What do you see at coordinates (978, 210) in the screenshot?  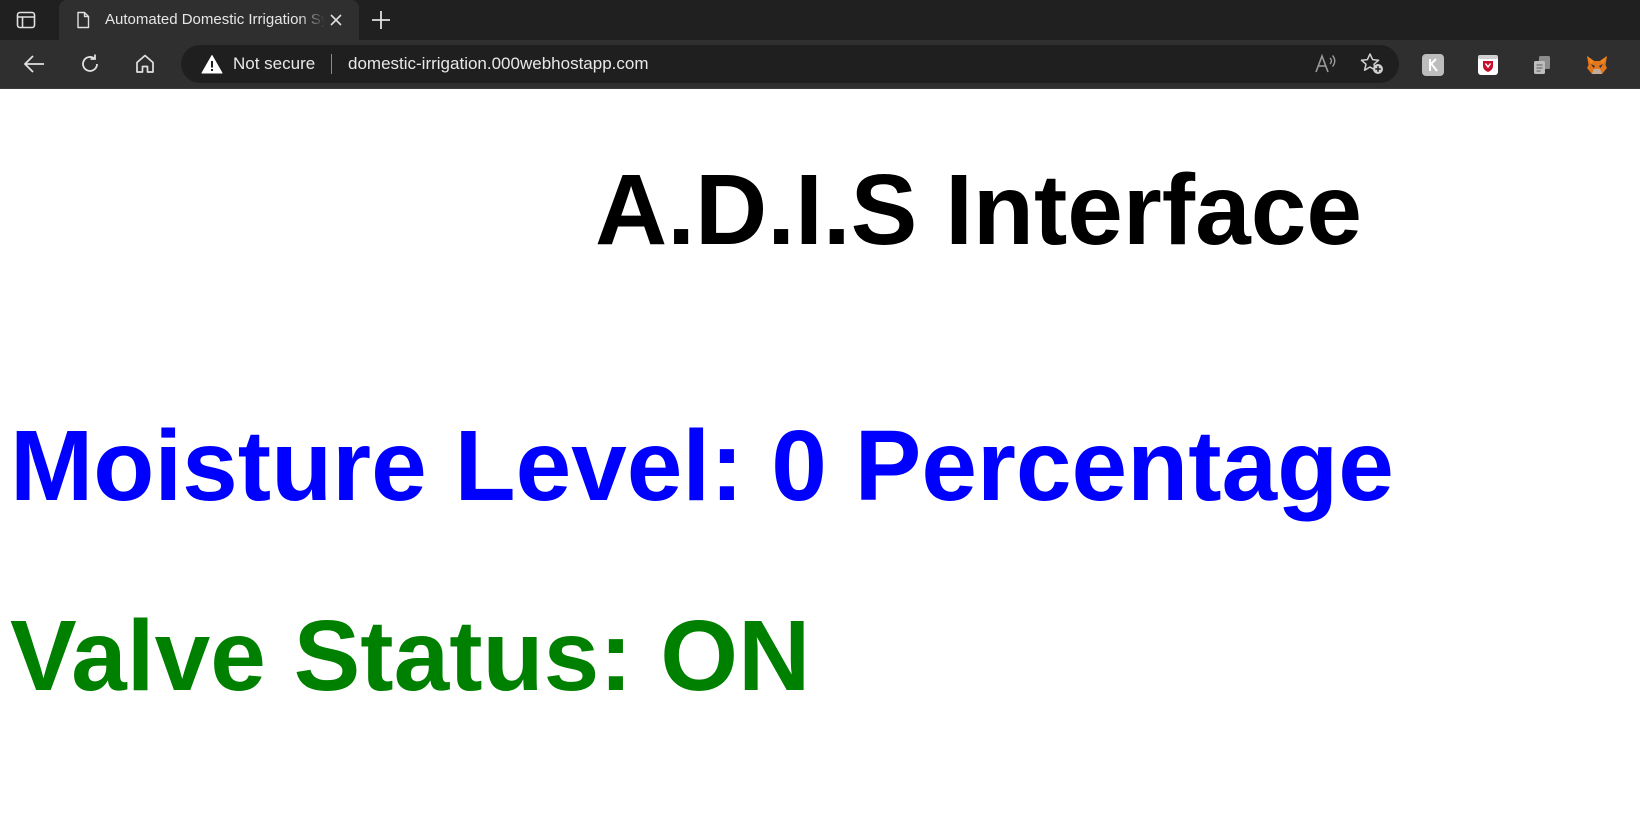 I see `page-title: A.D.I.S Interface` at bounding box center [978, 210].